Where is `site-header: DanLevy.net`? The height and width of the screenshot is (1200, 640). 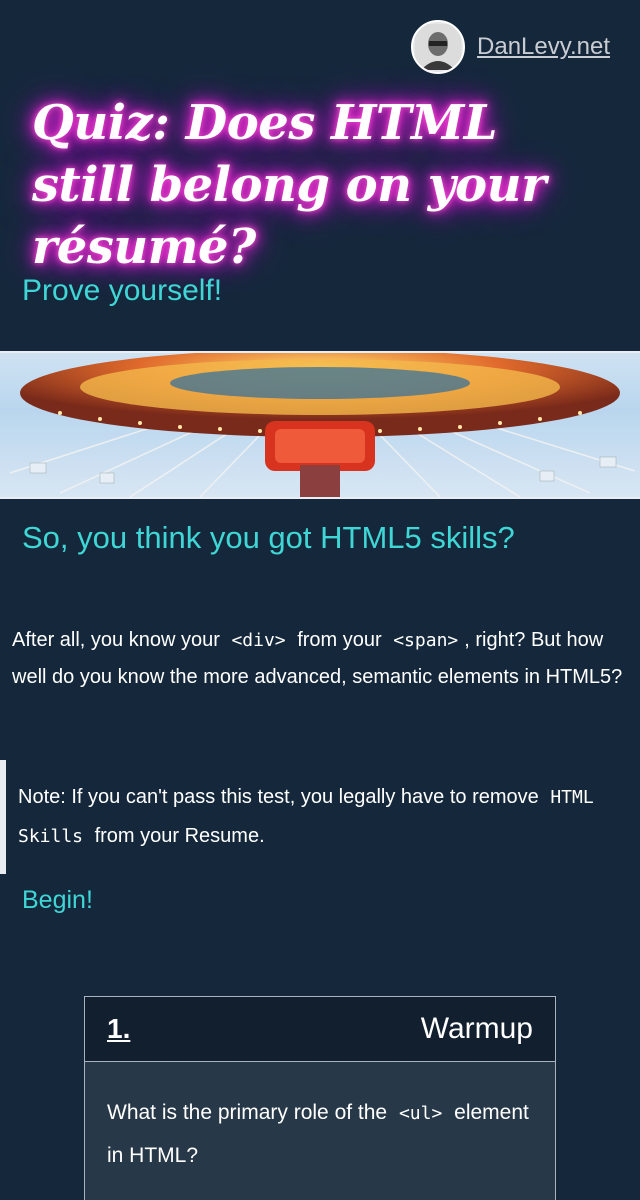
site-header: DanLevy.net is located at coordinates (510, 47).